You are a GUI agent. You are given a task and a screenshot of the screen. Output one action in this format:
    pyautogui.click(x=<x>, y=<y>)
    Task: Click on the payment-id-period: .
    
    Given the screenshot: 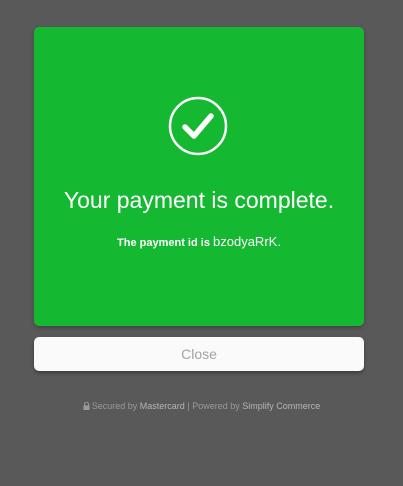 What is the action you would take?
    pyautogui.click(x=279, y=241)
    